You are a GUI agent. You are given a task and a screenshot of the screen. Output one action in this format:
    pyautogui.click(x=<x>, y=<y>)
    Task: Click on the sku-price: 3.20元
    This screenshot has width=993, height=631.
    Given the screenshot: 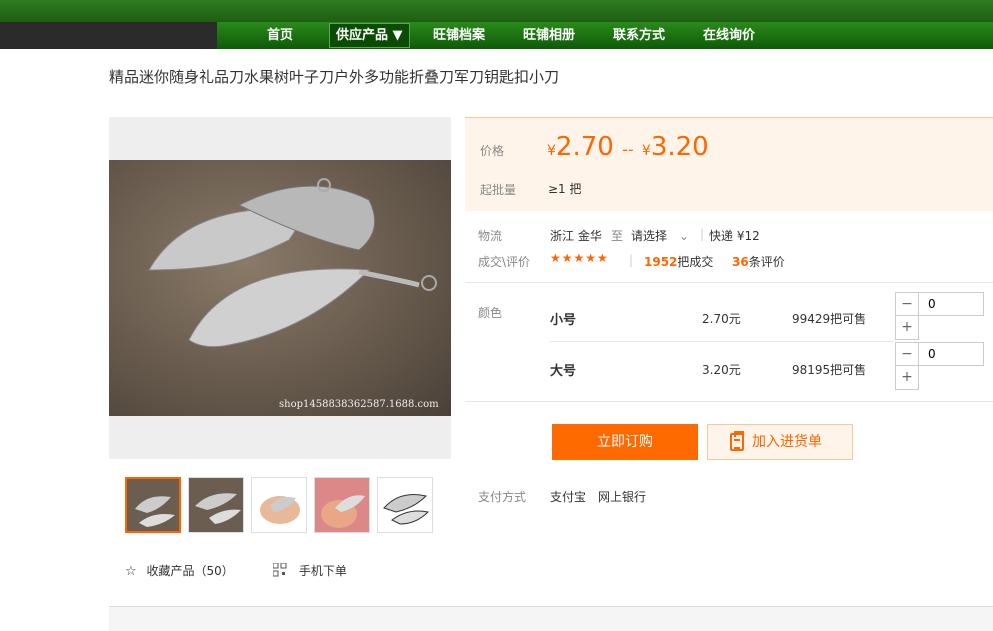 What is the action you would take?
    pyautogui.click(x=721, y=370)
    